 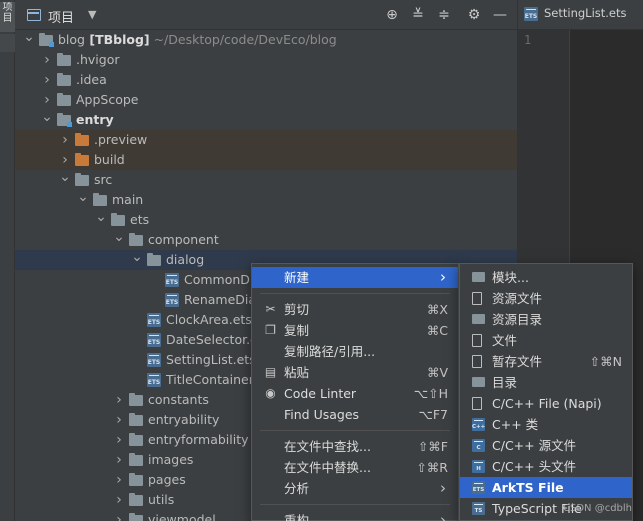 I want to click on tree-row: › .idea, so click(x=266, y=80).